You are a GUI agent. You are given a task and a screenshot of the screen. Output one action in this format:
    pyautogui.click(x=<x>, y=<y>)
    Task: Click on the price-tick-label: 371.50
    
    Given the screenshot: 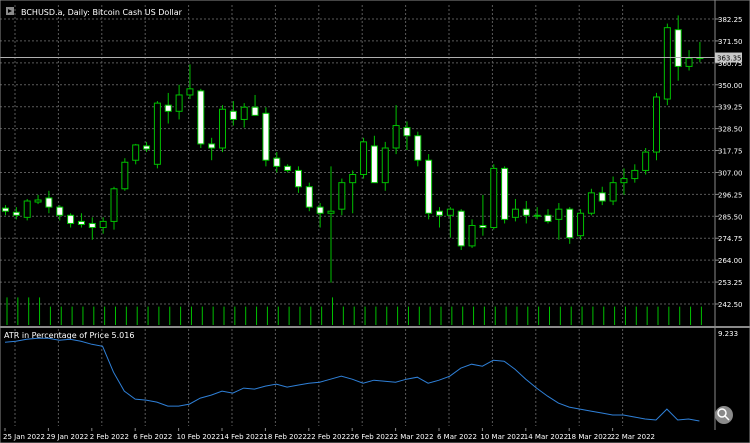 What is the action you would take?
    pyautogui.click(x=730, y=42)
    